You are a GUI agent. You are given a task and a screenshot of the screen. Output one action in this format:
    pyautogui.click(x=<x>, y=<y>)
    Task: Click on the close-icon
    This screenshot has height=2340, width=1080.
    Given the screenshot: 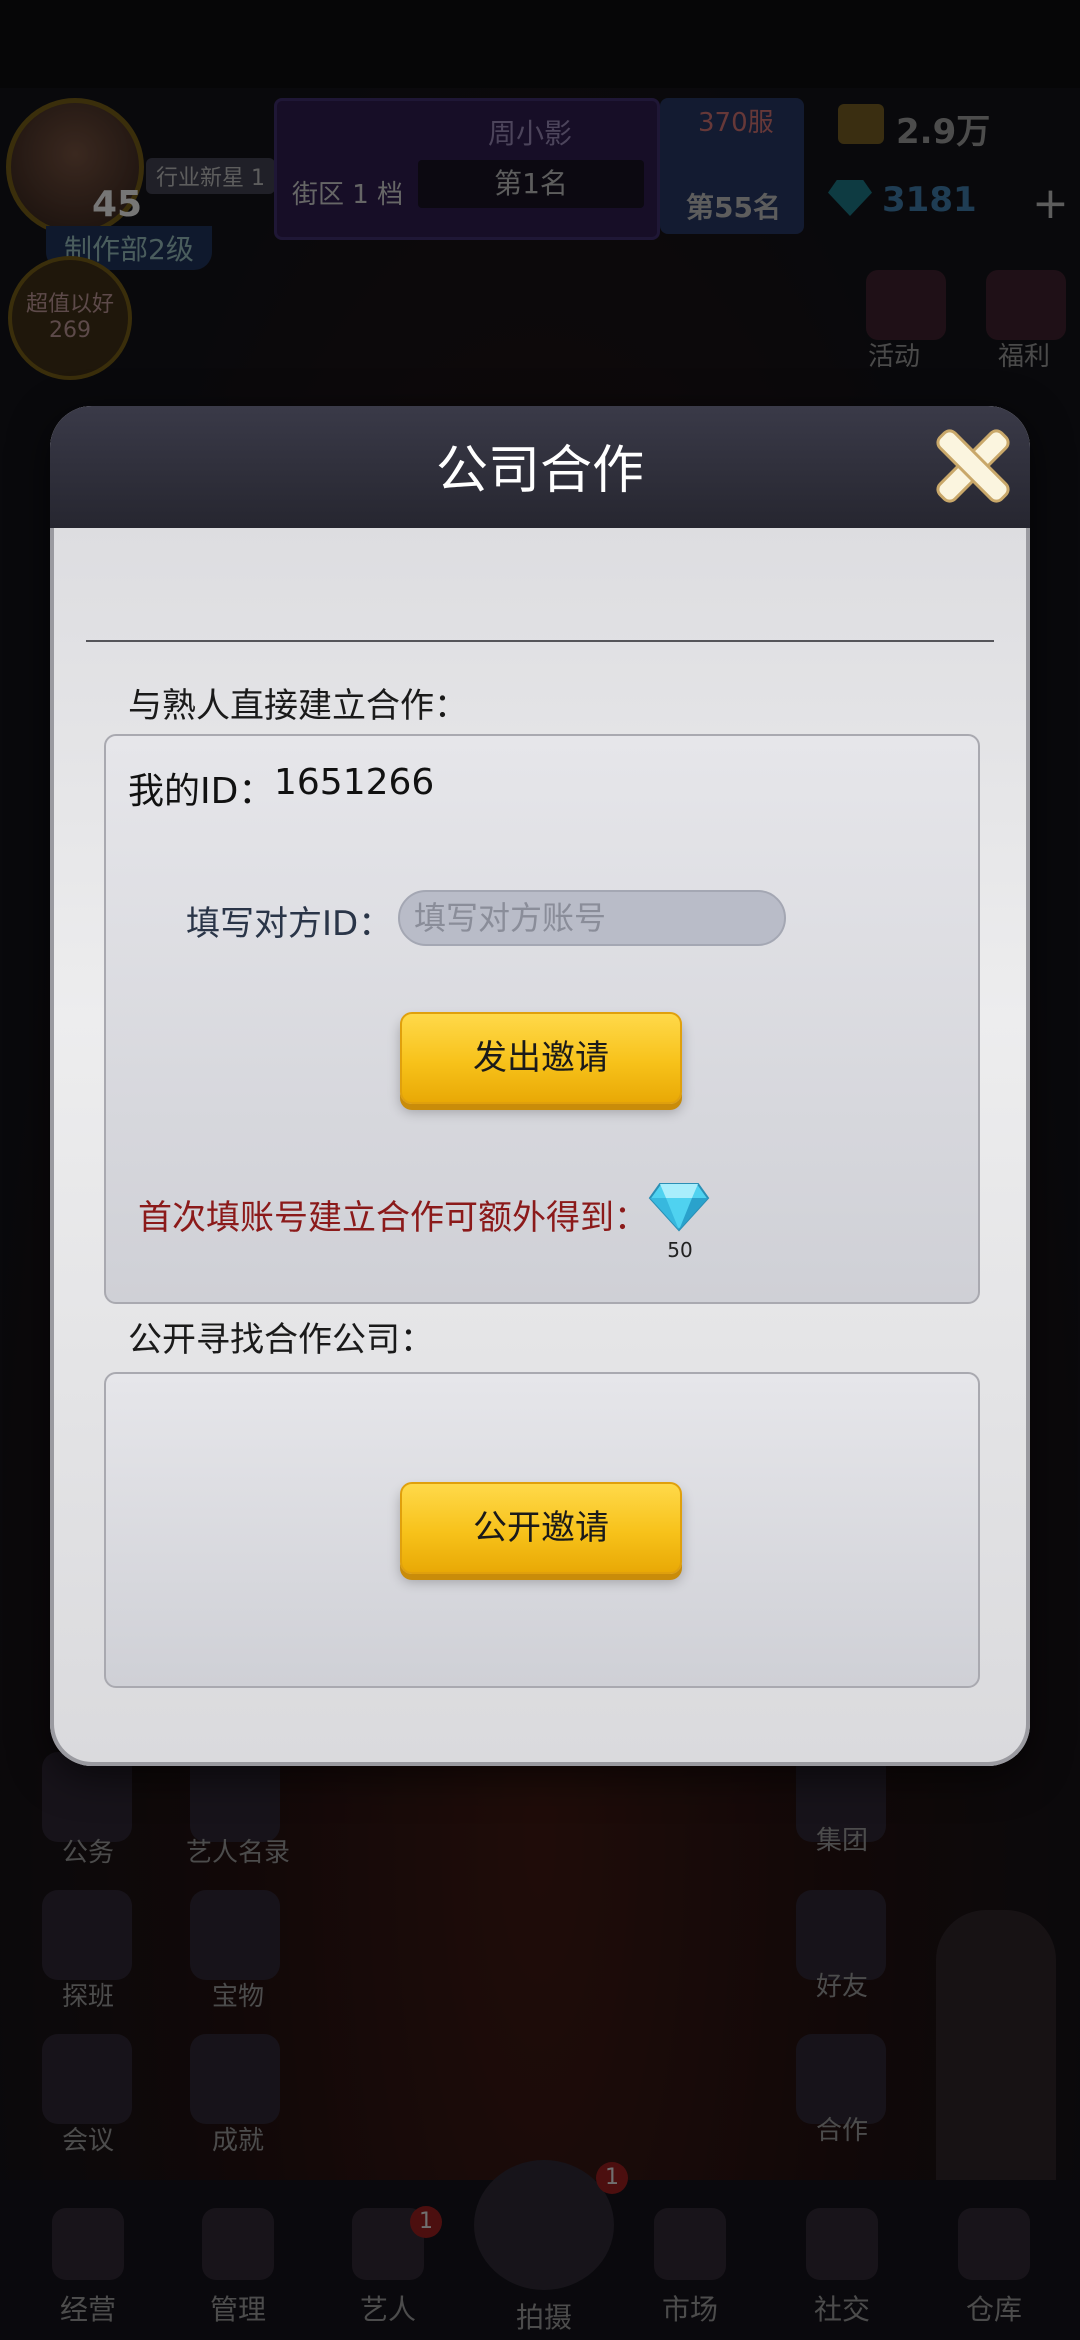 What is the action you would take?
    pyautogui.click(x=972, y=466)
    